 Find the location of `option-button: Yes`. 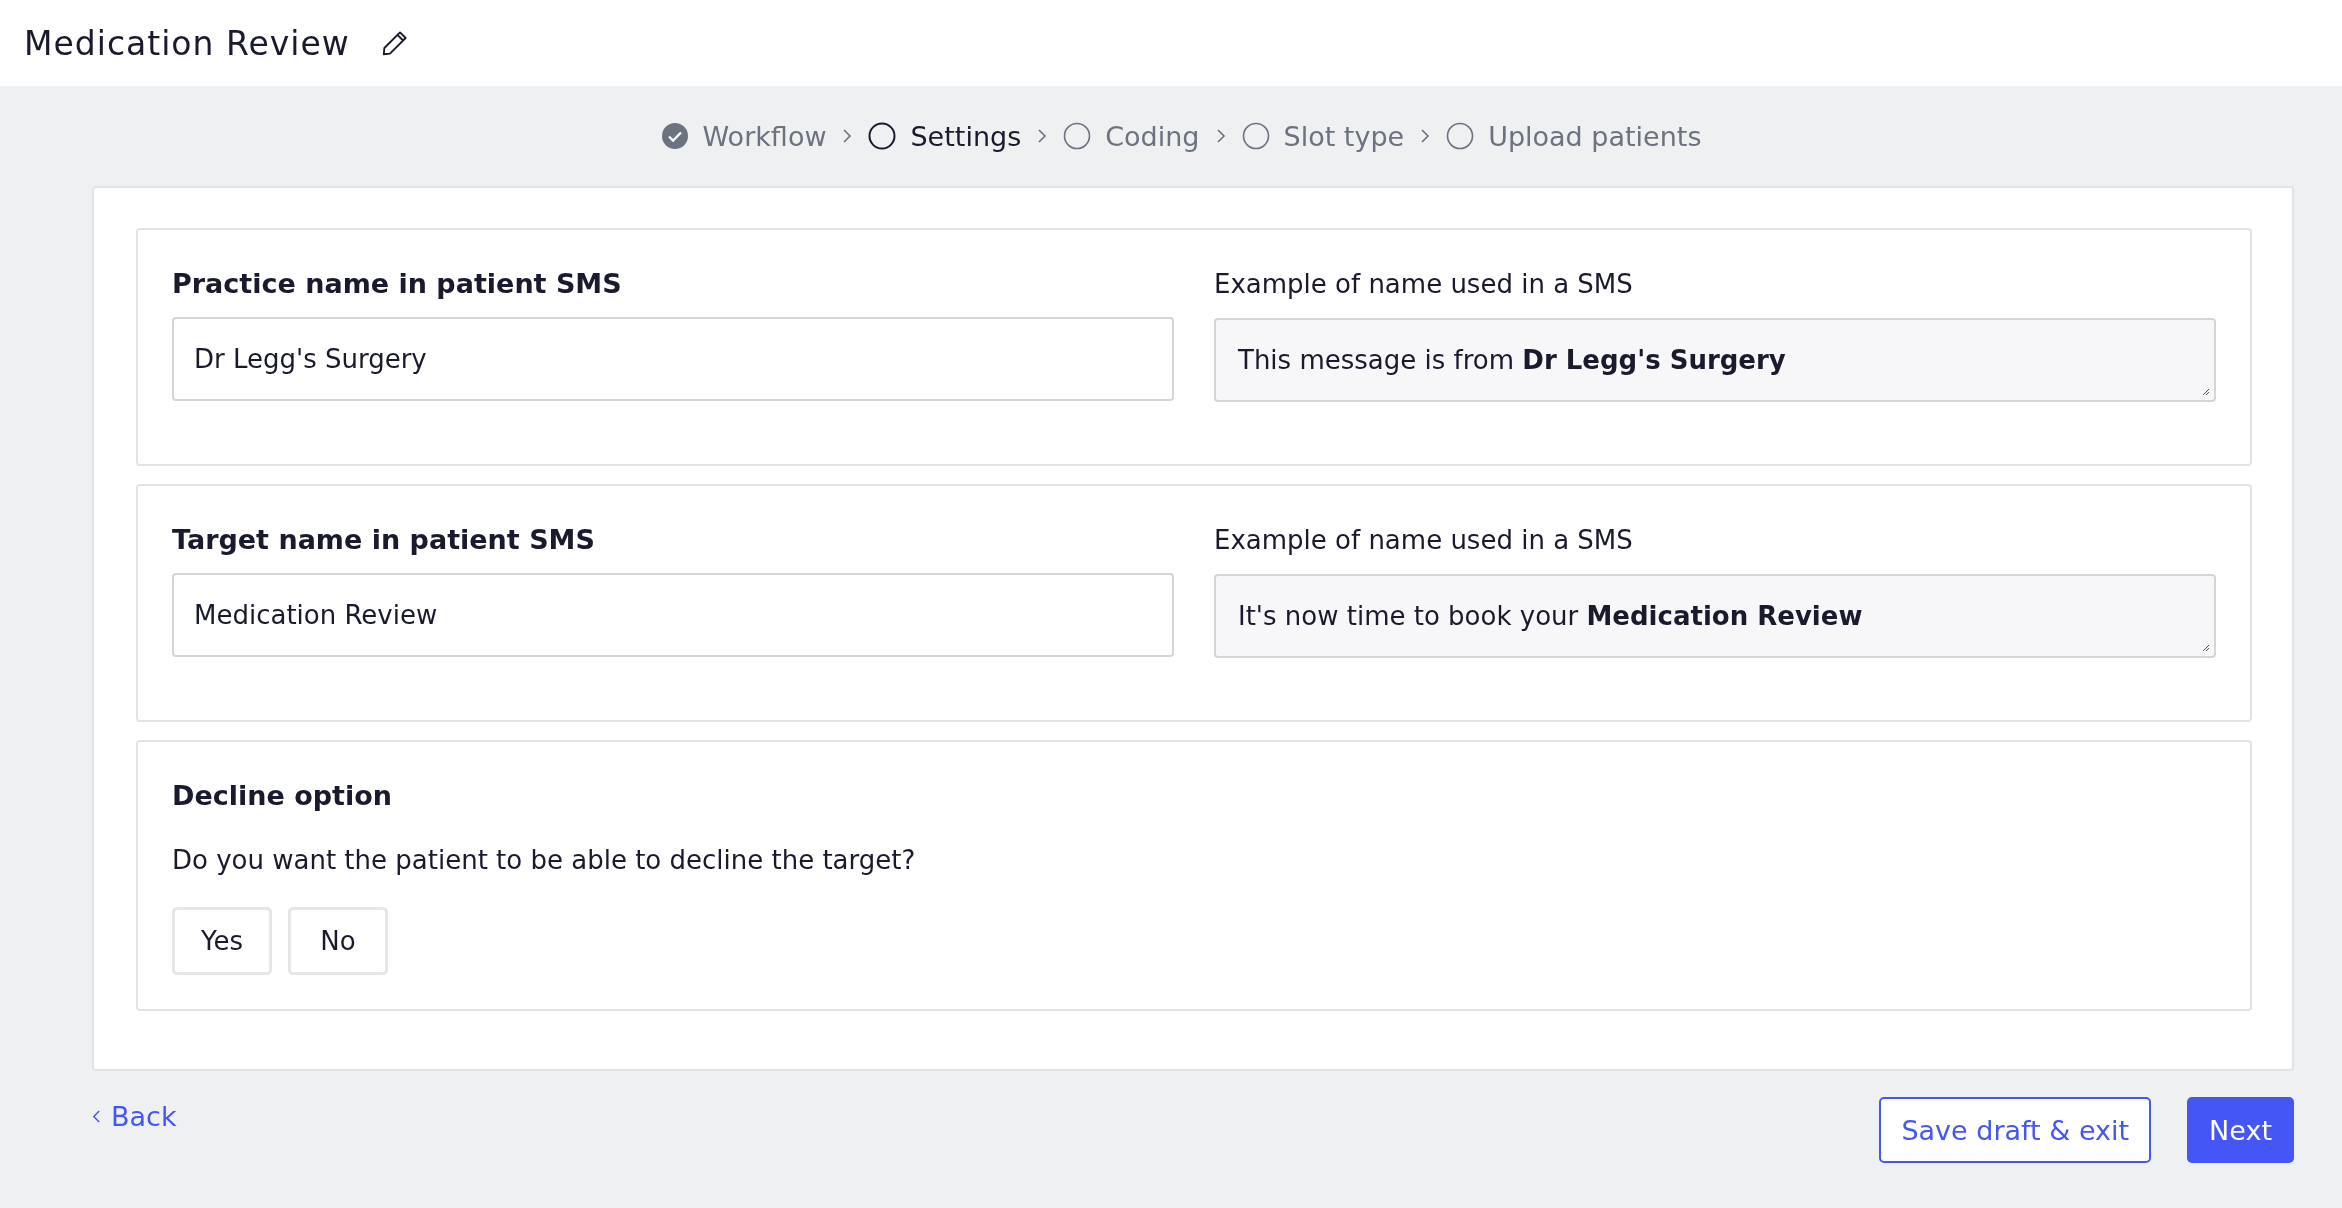

option-button: Yes is located at coordinates (222, 941).